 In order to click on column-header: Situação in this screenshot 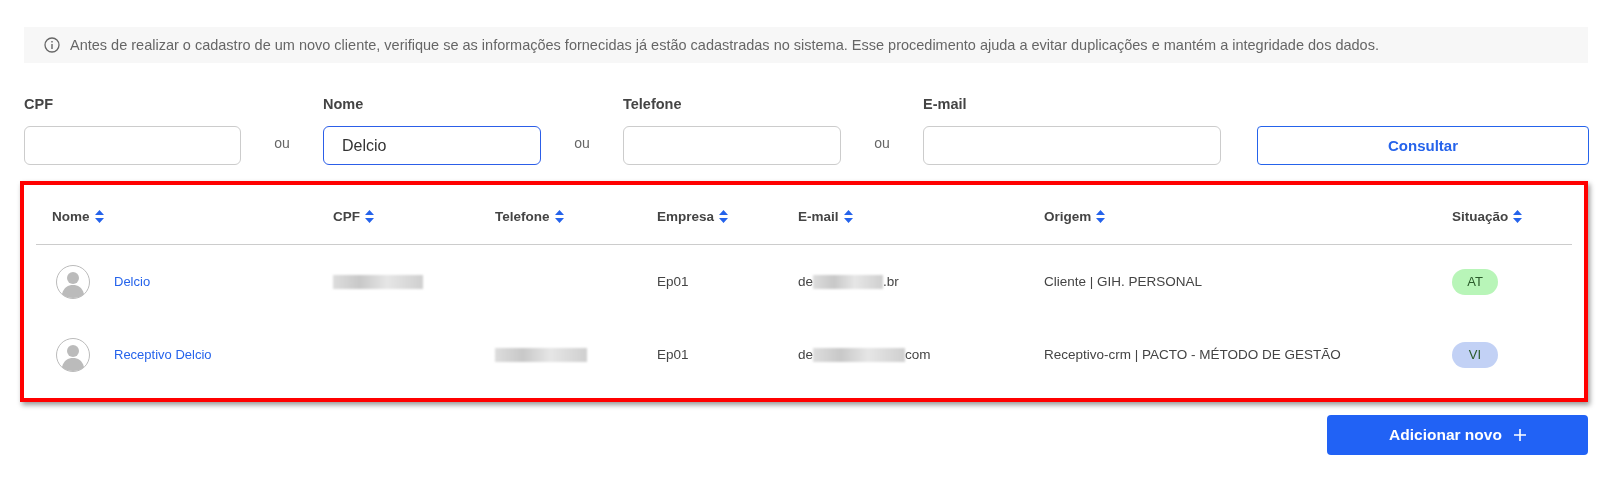, I will do `click(1480, 216)`.